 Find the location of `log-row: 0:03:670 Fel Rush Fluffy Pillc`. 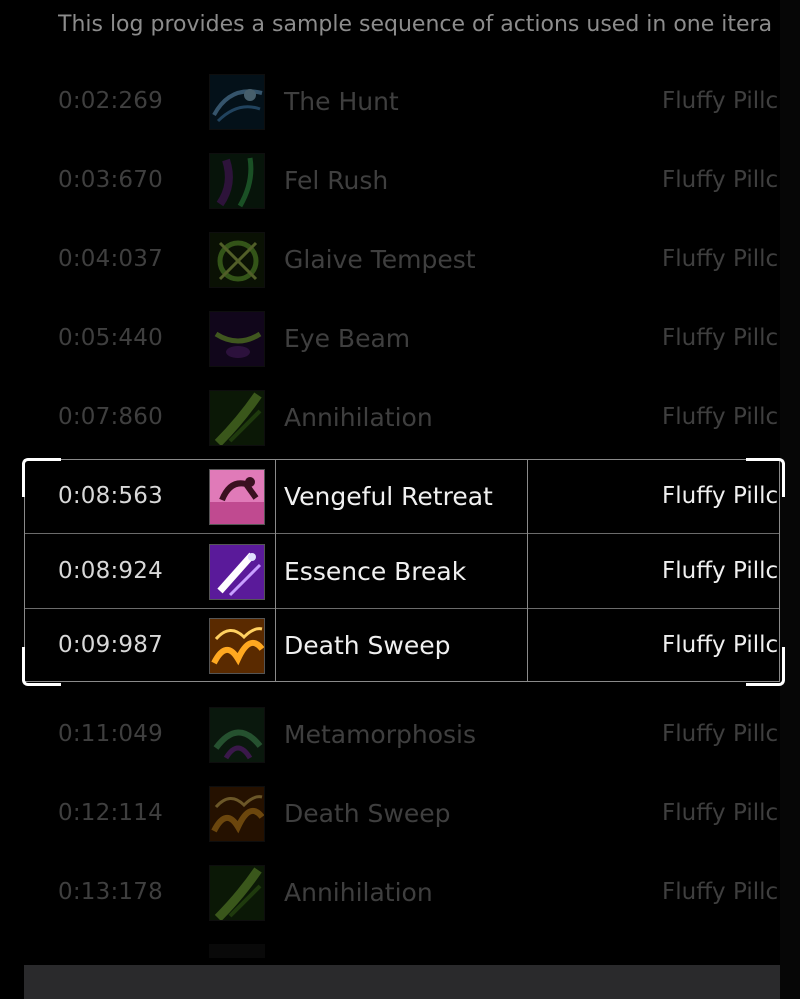

log-row: 0:03:670 Fel Rush Fluffy Pillc is located at coordinates (402, 180).